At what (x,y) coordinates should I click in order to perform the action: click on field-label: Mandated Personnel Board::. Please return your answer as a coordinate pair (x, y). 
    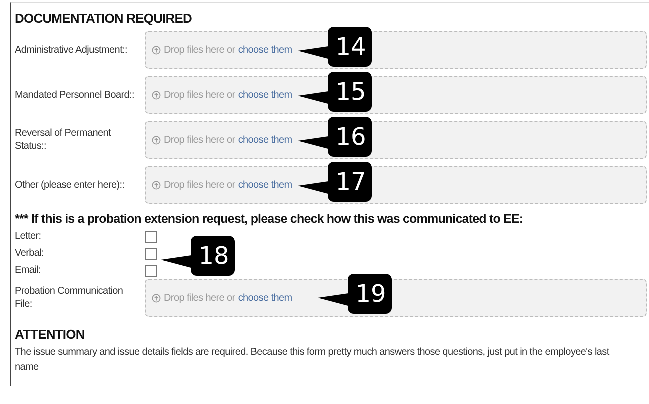
    Looking at the image, I should click on (75, 95).